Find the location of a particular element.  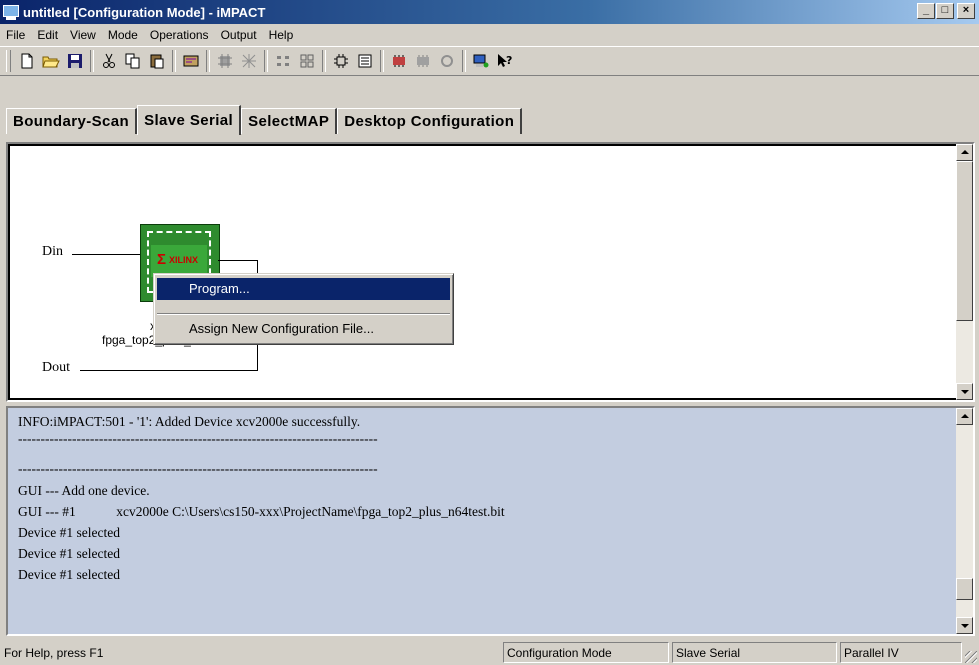

status-help-text: For Help, press F1 is located at coordinates (54, 653).